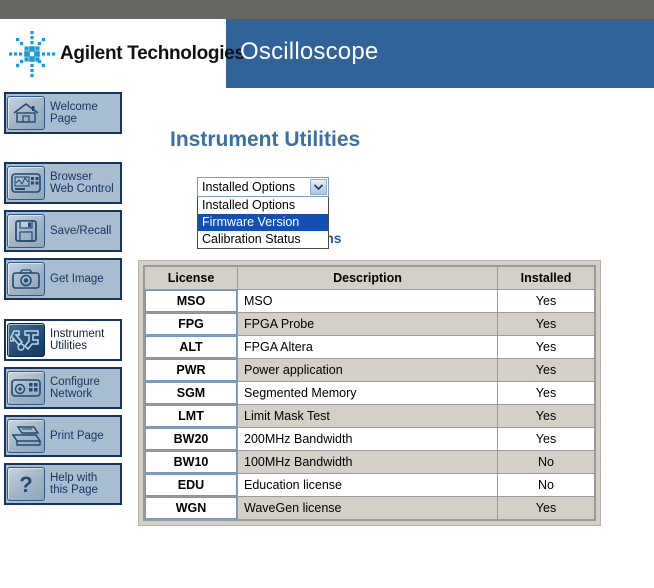  Describe the element at coordinates (327, 9) in the screenshot. I see `window-top-strip` at that location.